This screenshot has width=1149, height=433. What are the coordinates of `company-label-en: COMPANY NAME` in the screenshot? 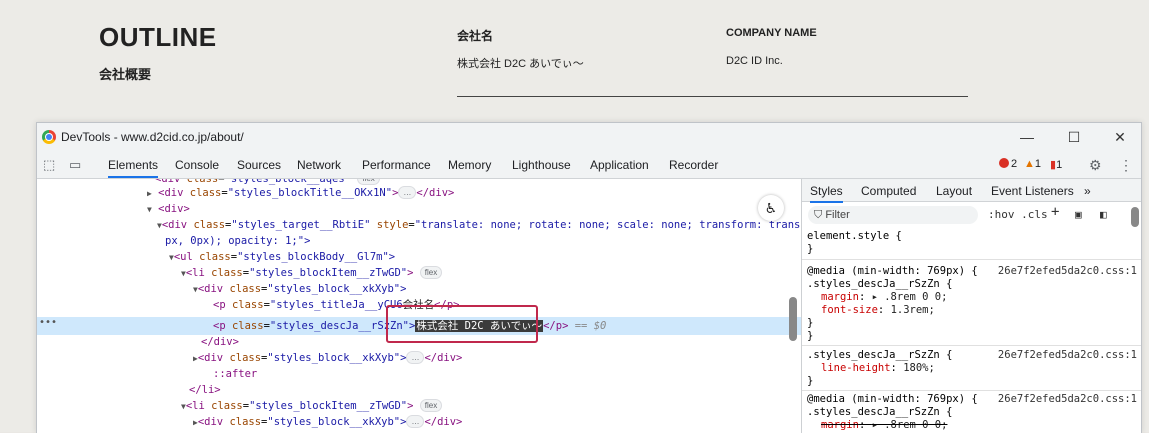 It's located at (771, 33).